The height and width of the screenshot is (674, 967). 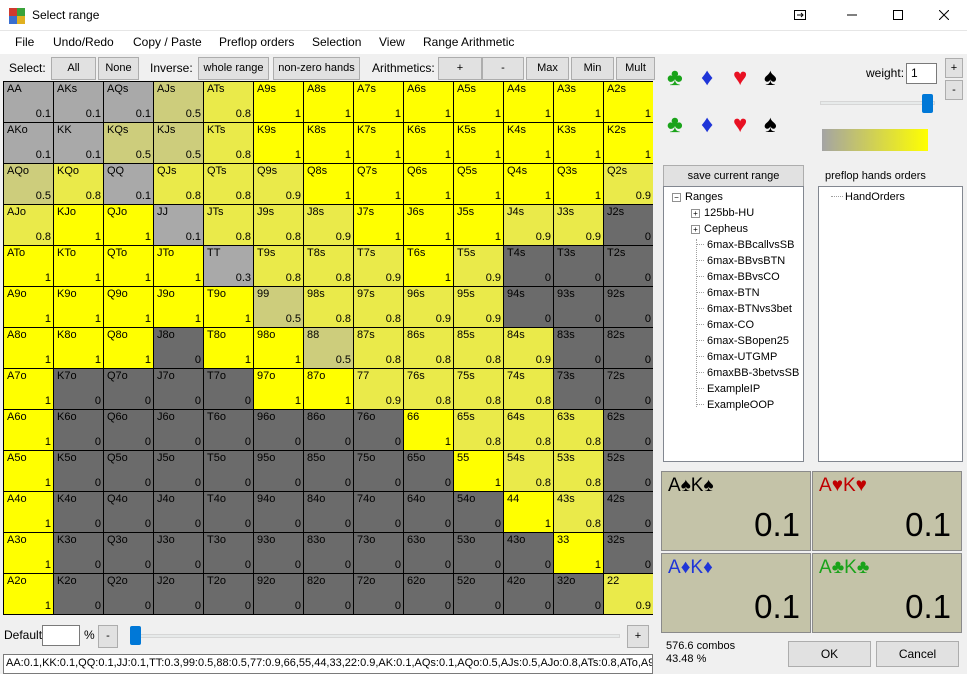 What do you see at coordinates (428, 471) in the screenshot?
I see `hand-cell: 65o 0` at bounding box center [428, 471].